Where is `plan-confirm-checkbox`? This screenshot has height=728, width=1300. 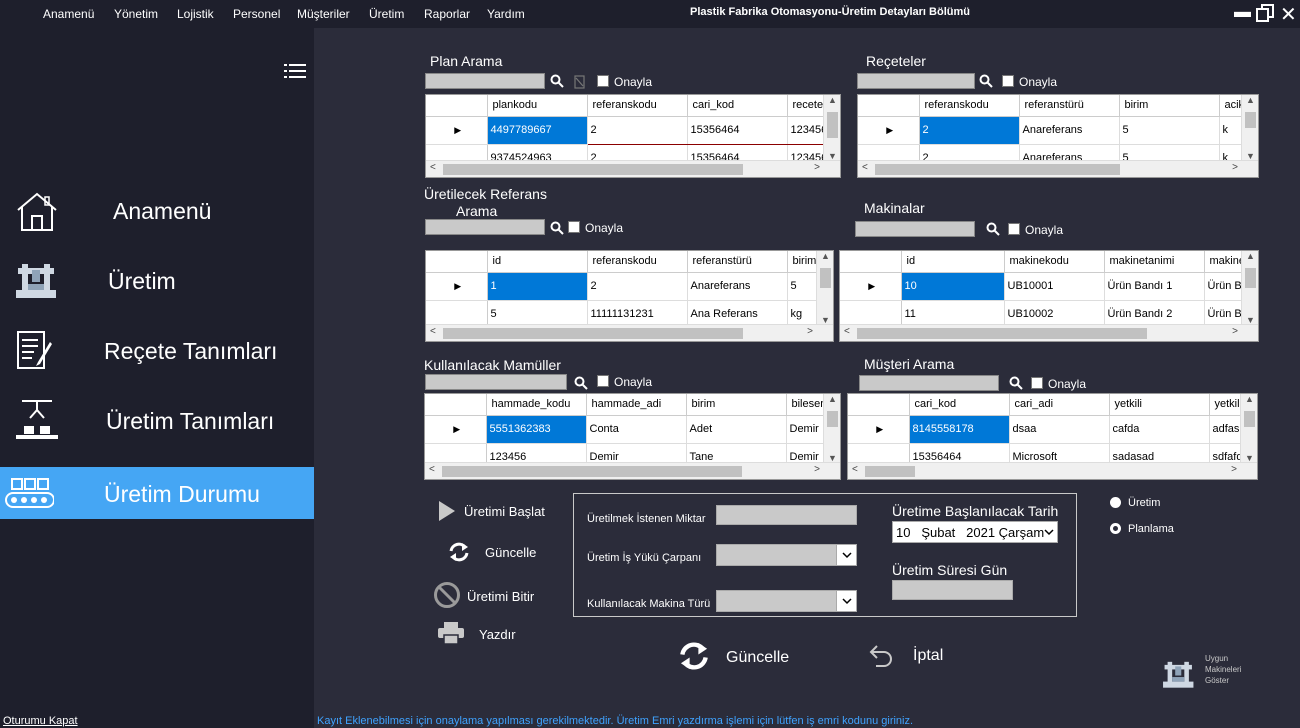 plan-confirm-checkbox is located at coordinates (603, 81).